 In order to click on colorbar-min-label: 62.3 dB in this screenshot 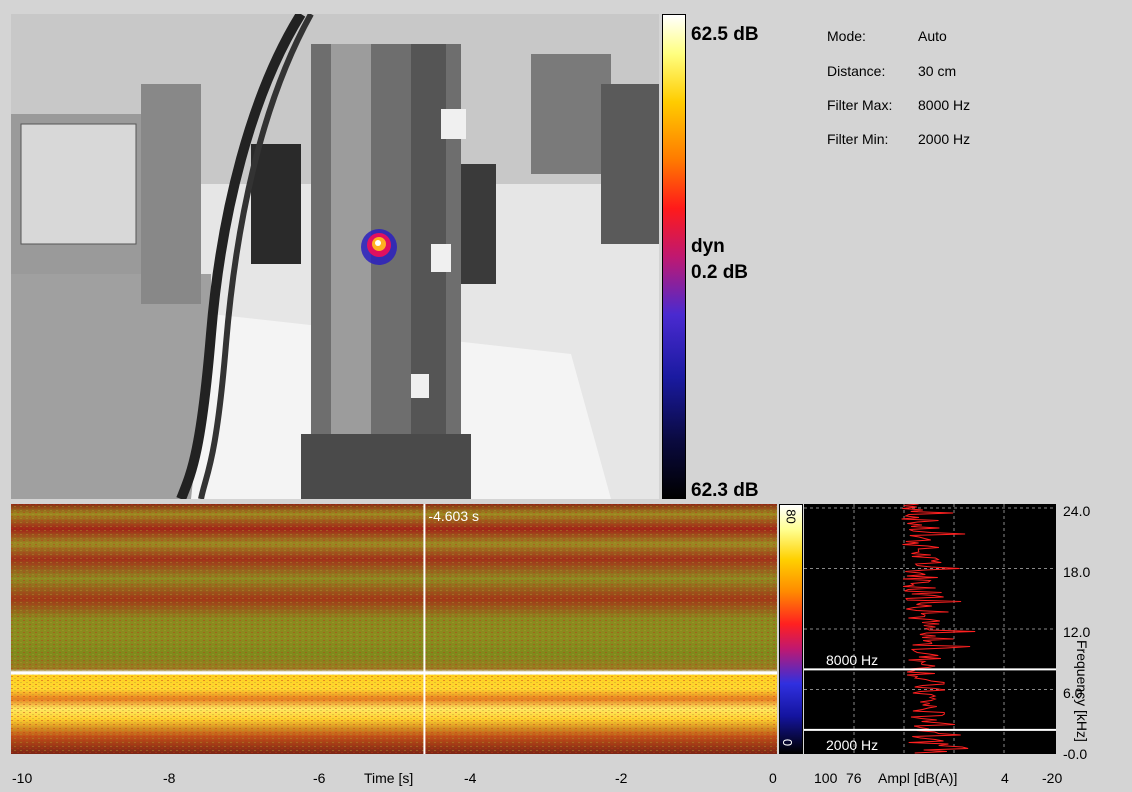, I will do `click(725, 490)`.